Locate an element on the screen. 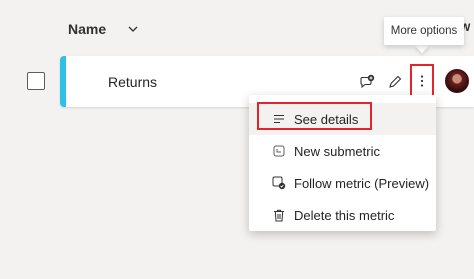  avatar is located at coordinates (457, 81).